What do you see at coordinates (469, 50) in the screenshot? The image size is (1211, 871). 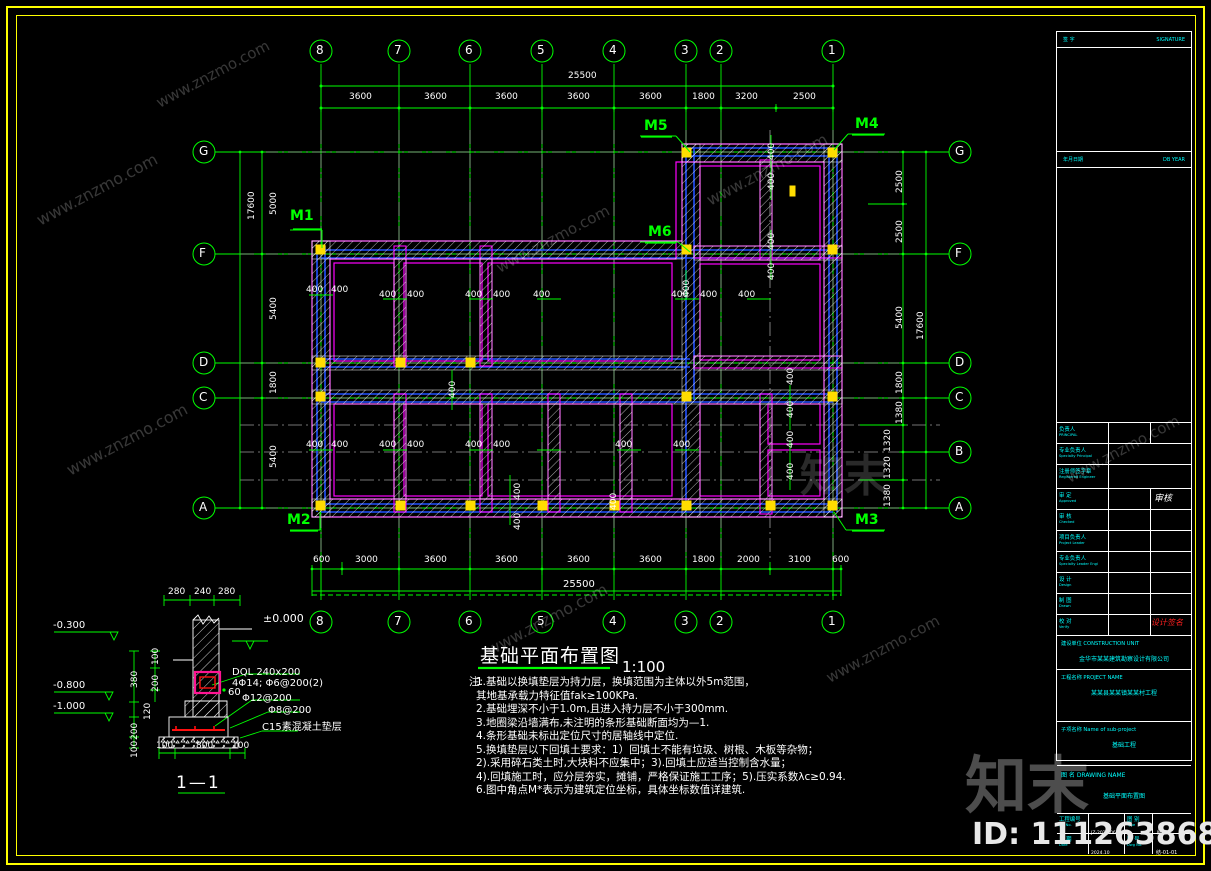 I see `grid-label-top-6: 6` at bounding box center [469, 50].